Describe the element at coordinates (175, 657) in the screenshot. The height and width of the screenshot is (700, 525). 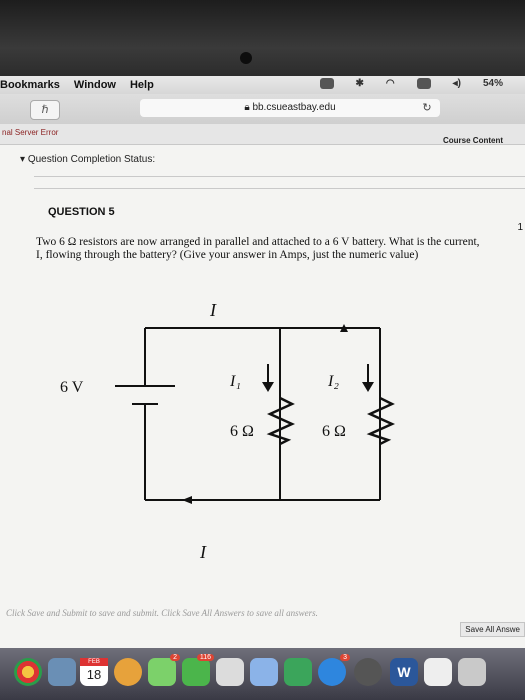
I see `messages-badge: 2` at that location.